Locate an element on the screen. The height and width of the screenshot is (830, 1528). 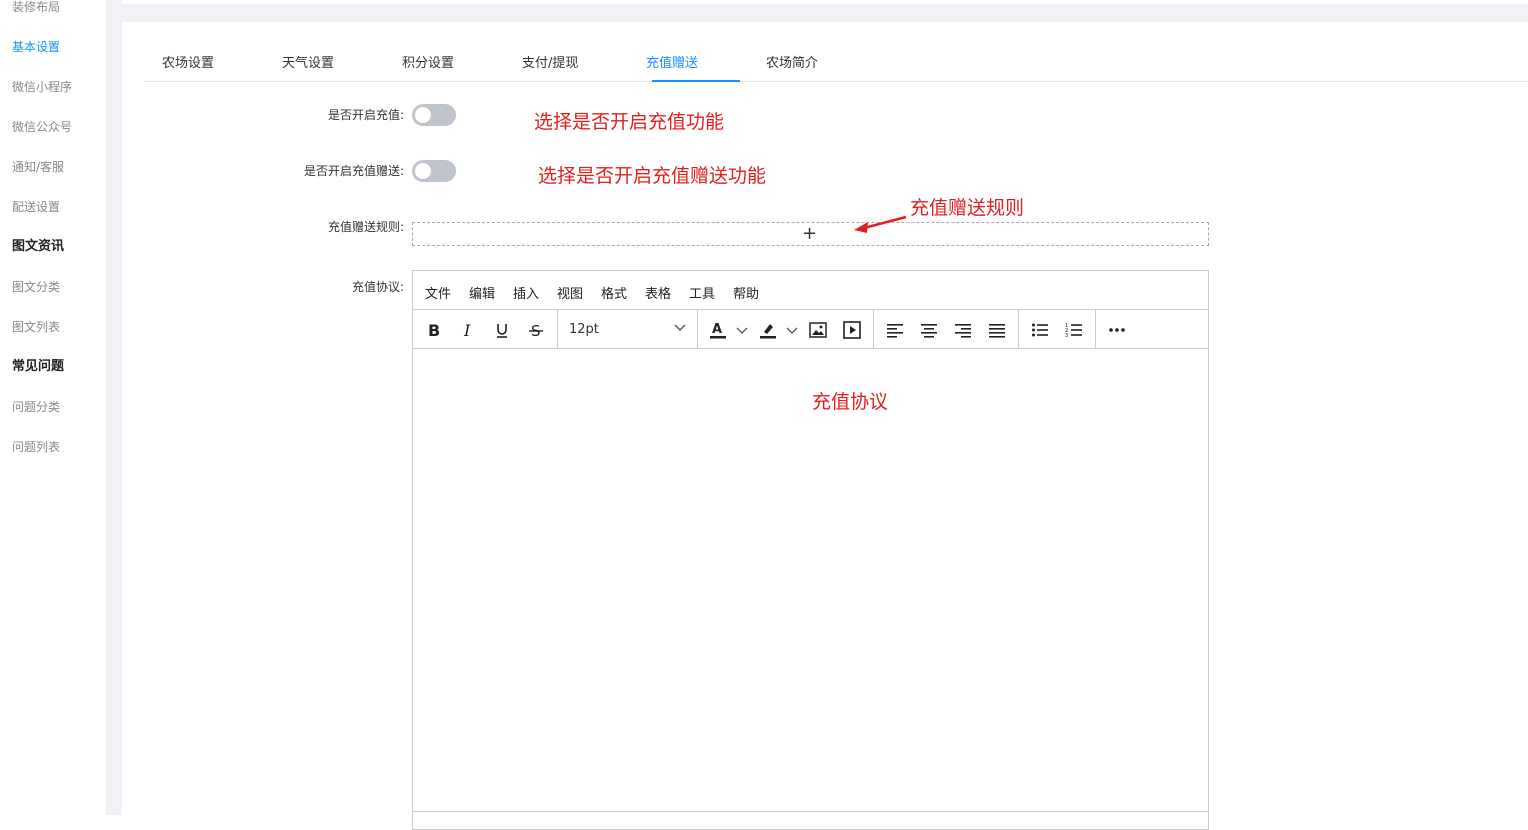
font-size-select: 12pt is located at coordinates (584, 329).